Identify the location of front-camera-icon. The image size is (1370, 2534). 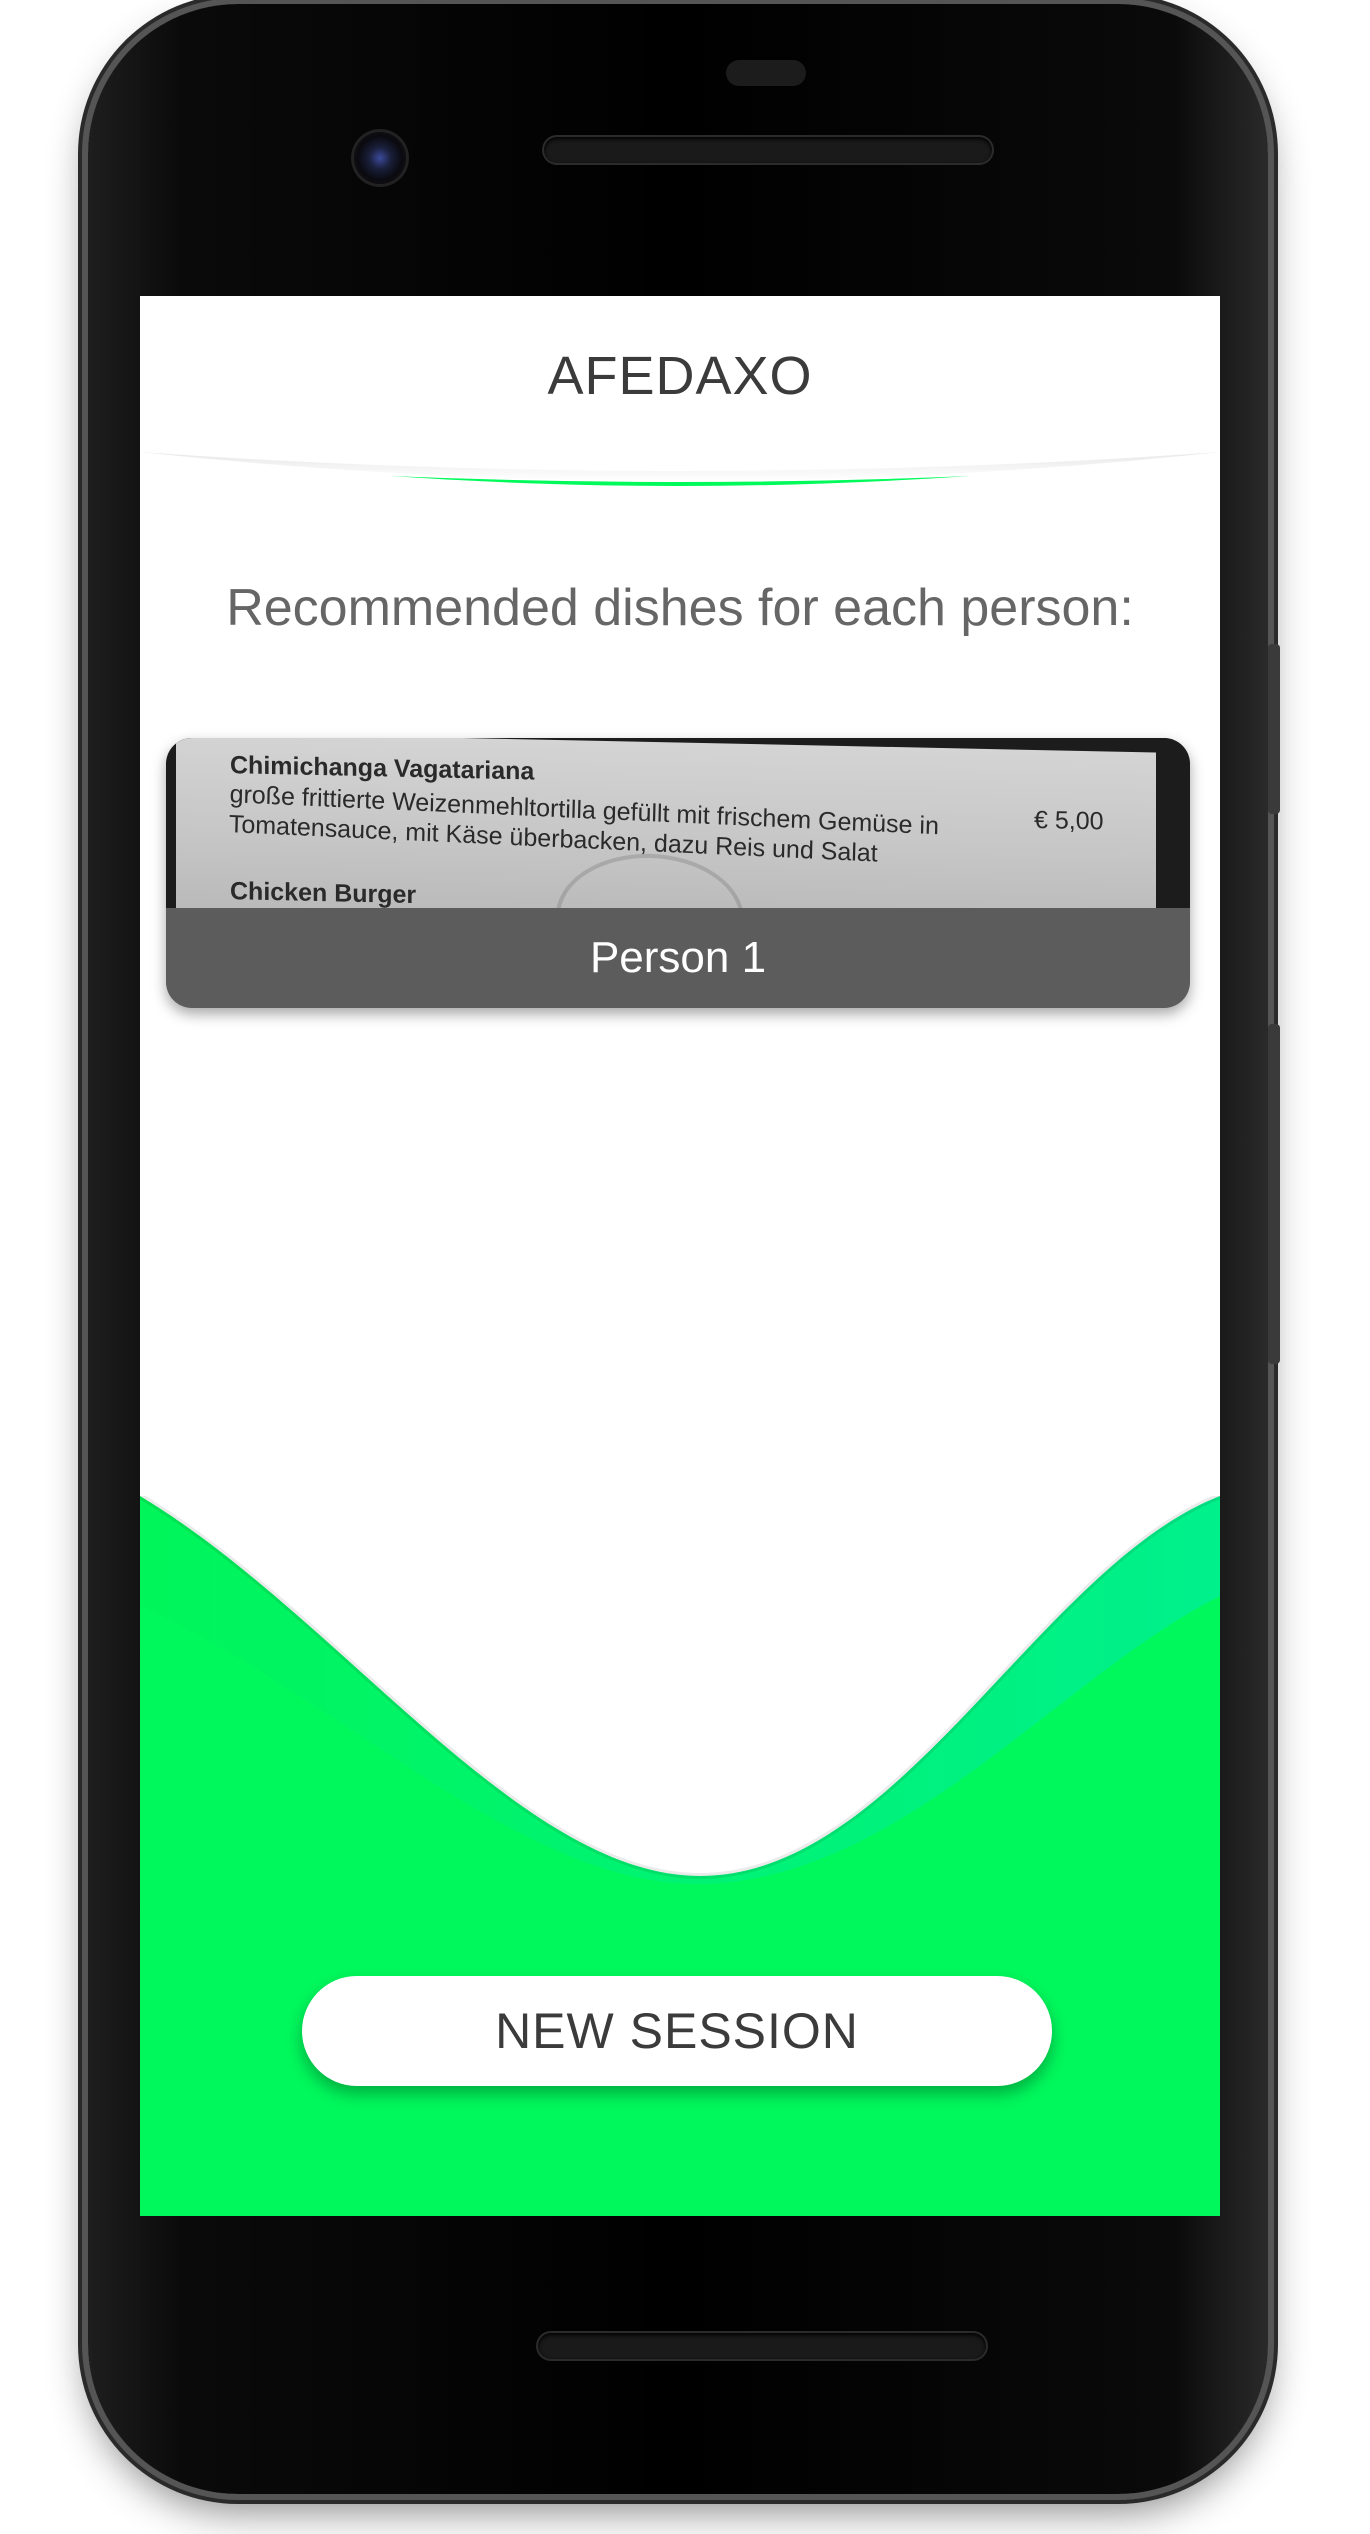
(380, 158).